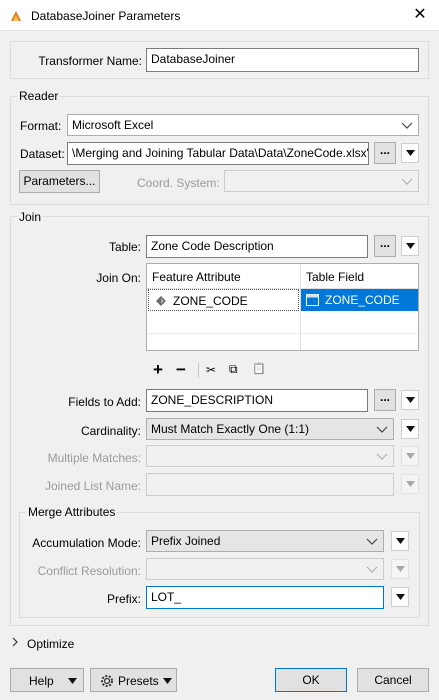 The width and height of the screenshot is (439, 700). I want to click on prefix-label: Prefix:, so click(123, 599).